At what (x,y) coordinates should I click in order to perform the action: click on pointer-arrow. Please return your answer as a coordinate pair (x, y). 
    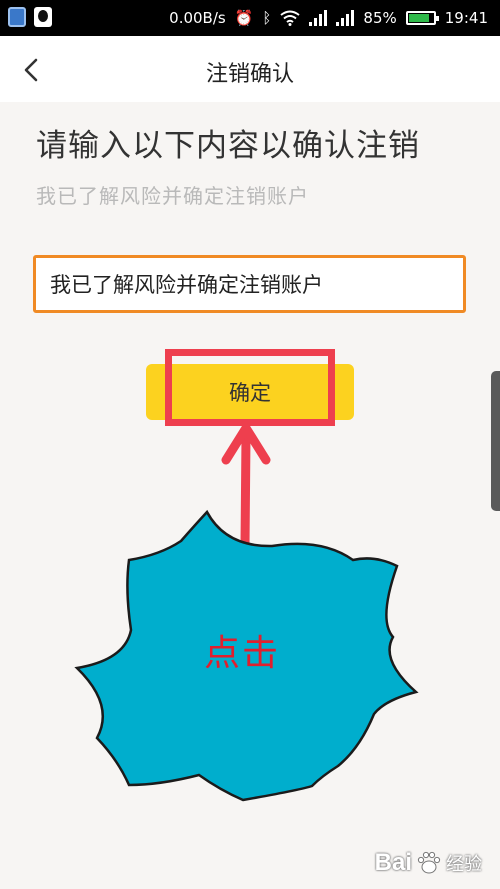
    Looking at the image, I should click on (246, 486).